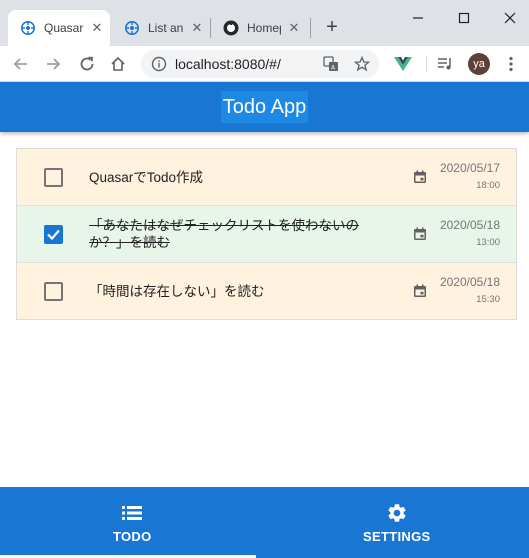 The height and width of the screenshot is (558, 529). I want to click on reload-icon, so click(87, 64).